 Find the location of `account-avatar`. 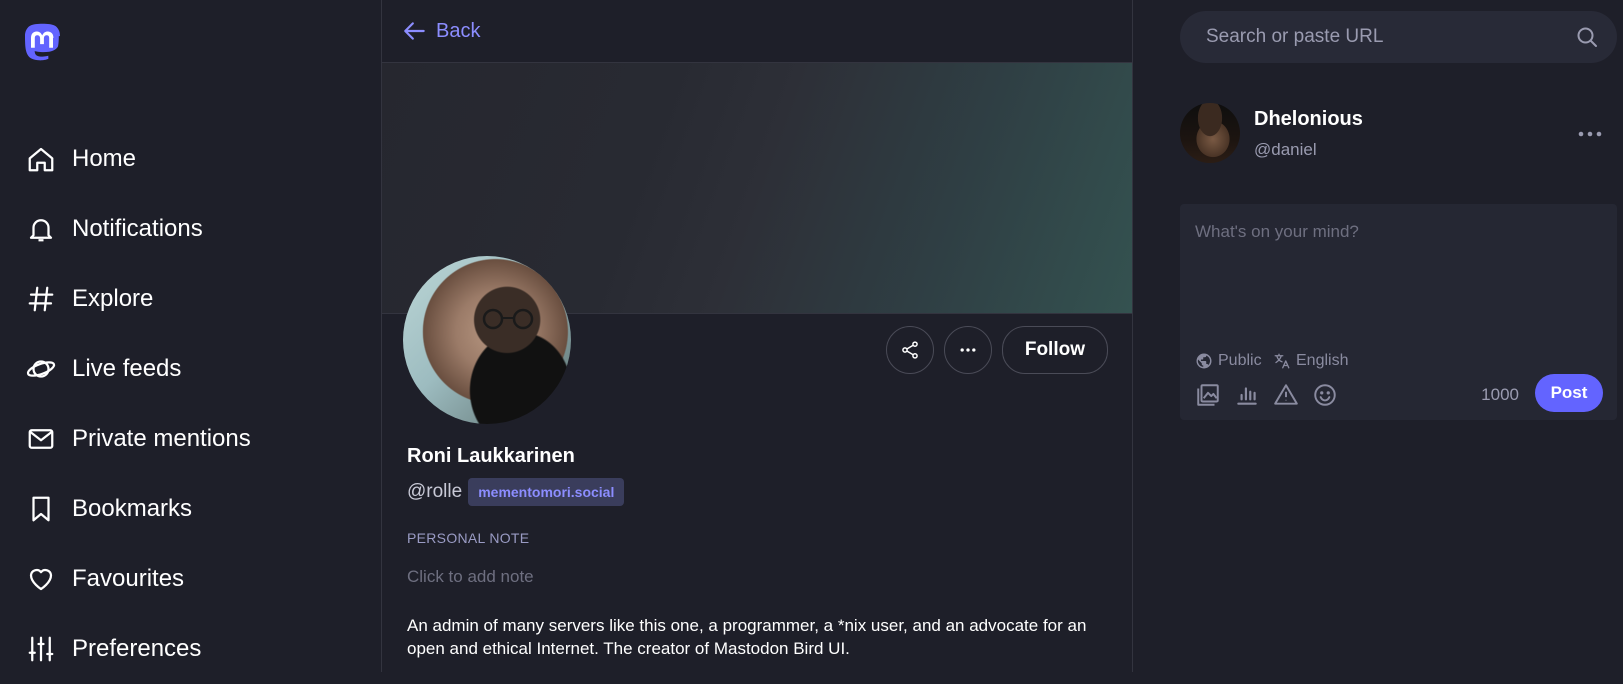

account-avatar is located at coordinates (1210, 133).